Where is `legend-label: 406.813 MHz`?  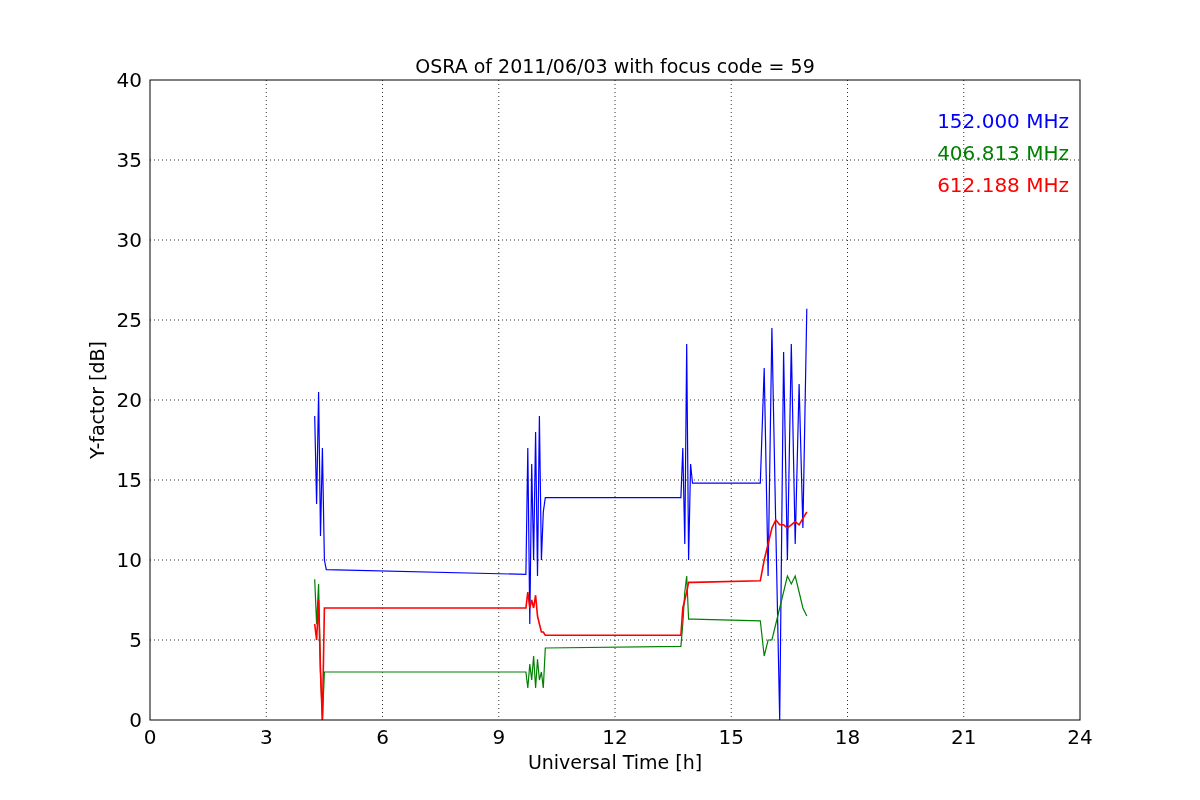
legend-label: 406.813 MHz is located at coordinates (1003, 153).